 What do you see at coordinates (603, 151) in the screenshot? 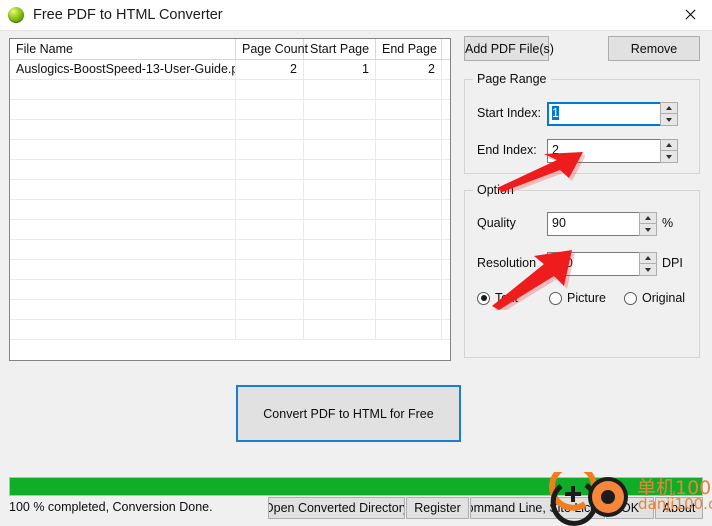
I see `end-index-input: 2` at bounding box center [603, 151].